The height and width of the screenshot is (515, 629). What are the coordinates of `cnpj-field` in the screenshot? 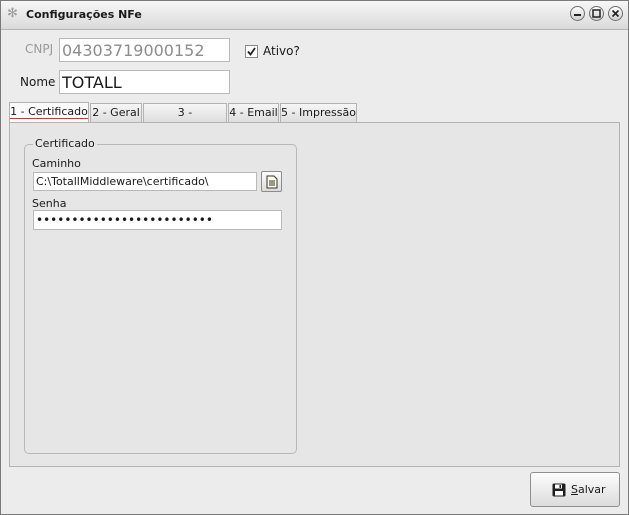 It's located at (144, 50).